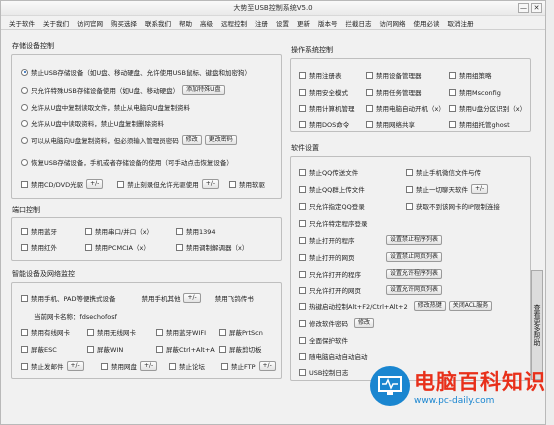 The height and width of the screenshot is (425, 554). I want to click on smart-label: 屏蔽Ctrl+Alt+A, so click(190, 350).